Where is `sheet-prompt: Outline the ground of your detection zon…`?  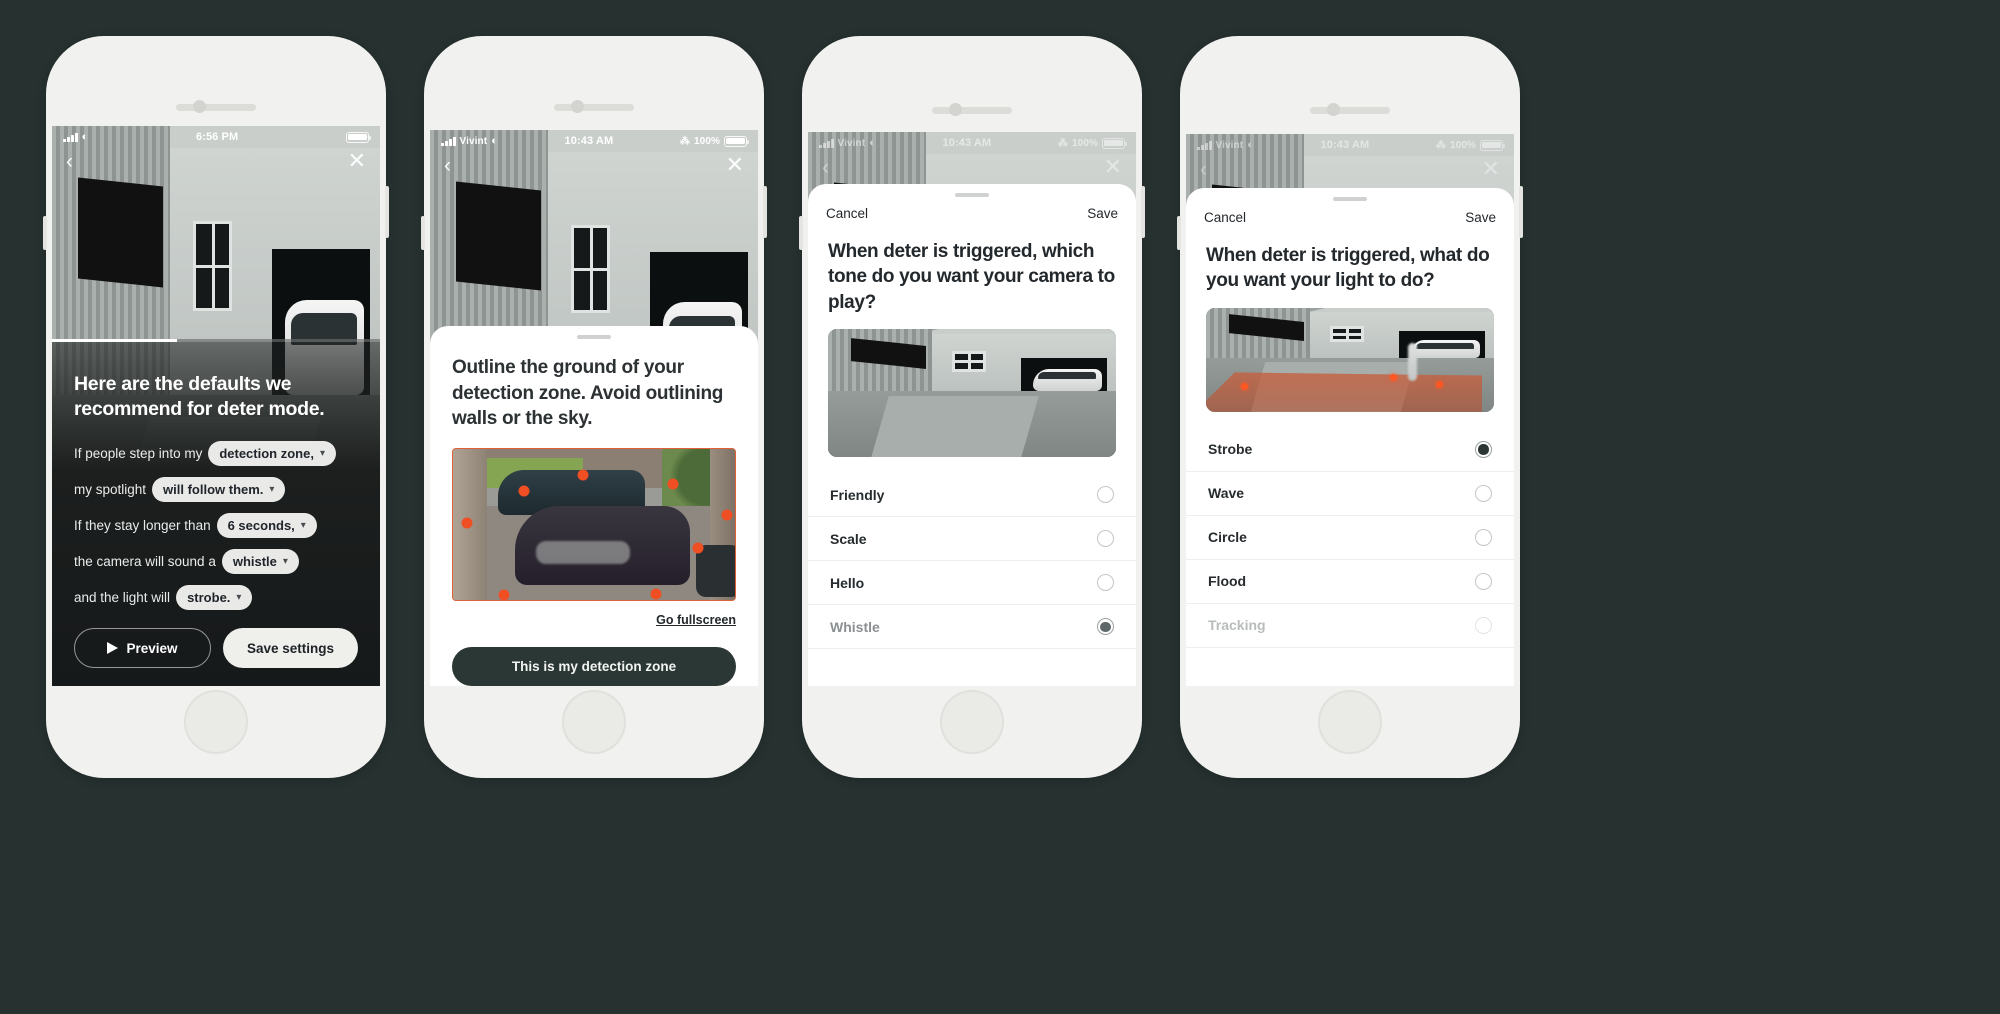
sheet-prompt: Outline the ground of your detection zon… is located at coordinates (588, 393).